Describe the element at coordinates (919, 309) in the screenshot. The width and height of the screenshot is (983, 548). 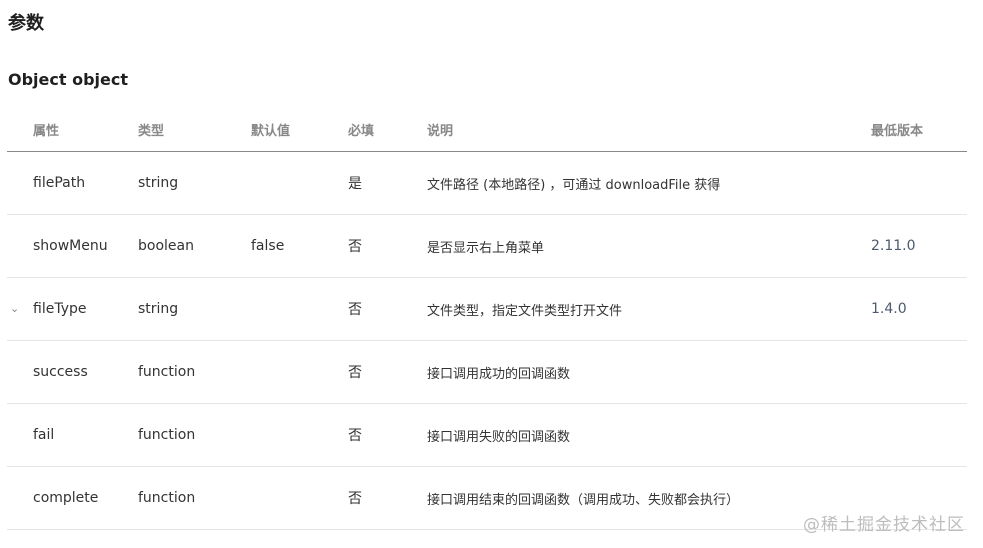
I see `cell-min-version: 1.4.0` at that location.